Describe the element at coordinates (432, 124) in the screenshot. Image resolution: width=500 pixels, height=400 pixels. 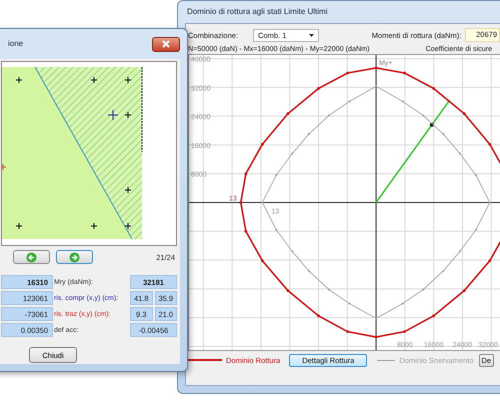
I see `data-point` at that location.